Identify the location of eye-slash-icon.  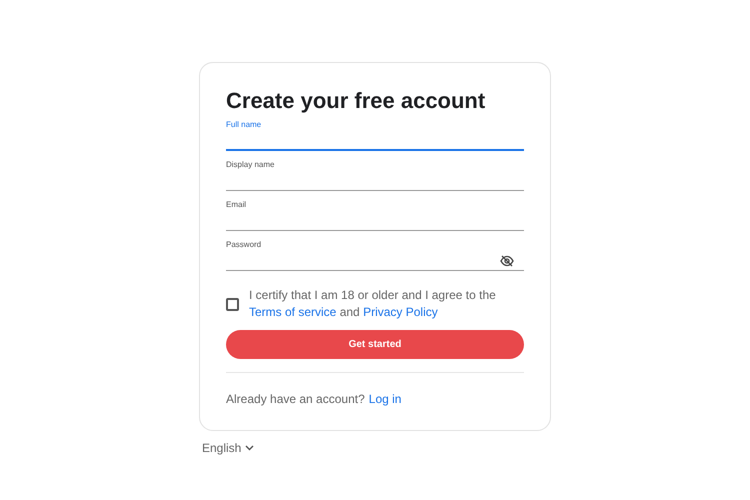
(507, 261).